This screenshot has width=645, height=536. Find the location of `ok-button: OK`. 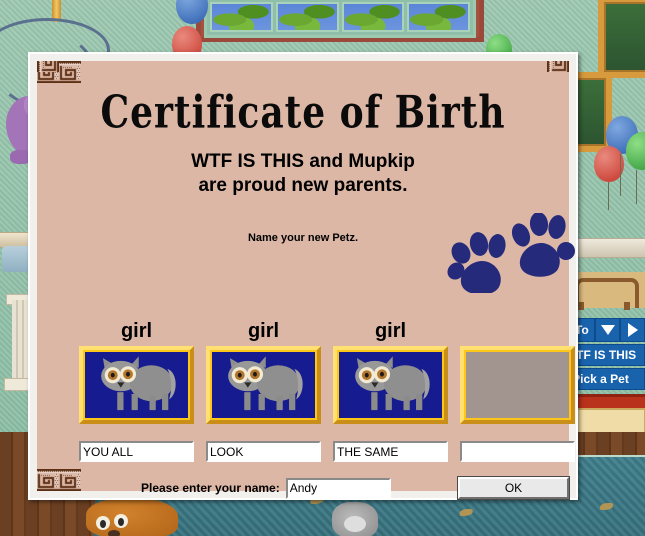

ok-button: OK is located at coordinates (513, 488).